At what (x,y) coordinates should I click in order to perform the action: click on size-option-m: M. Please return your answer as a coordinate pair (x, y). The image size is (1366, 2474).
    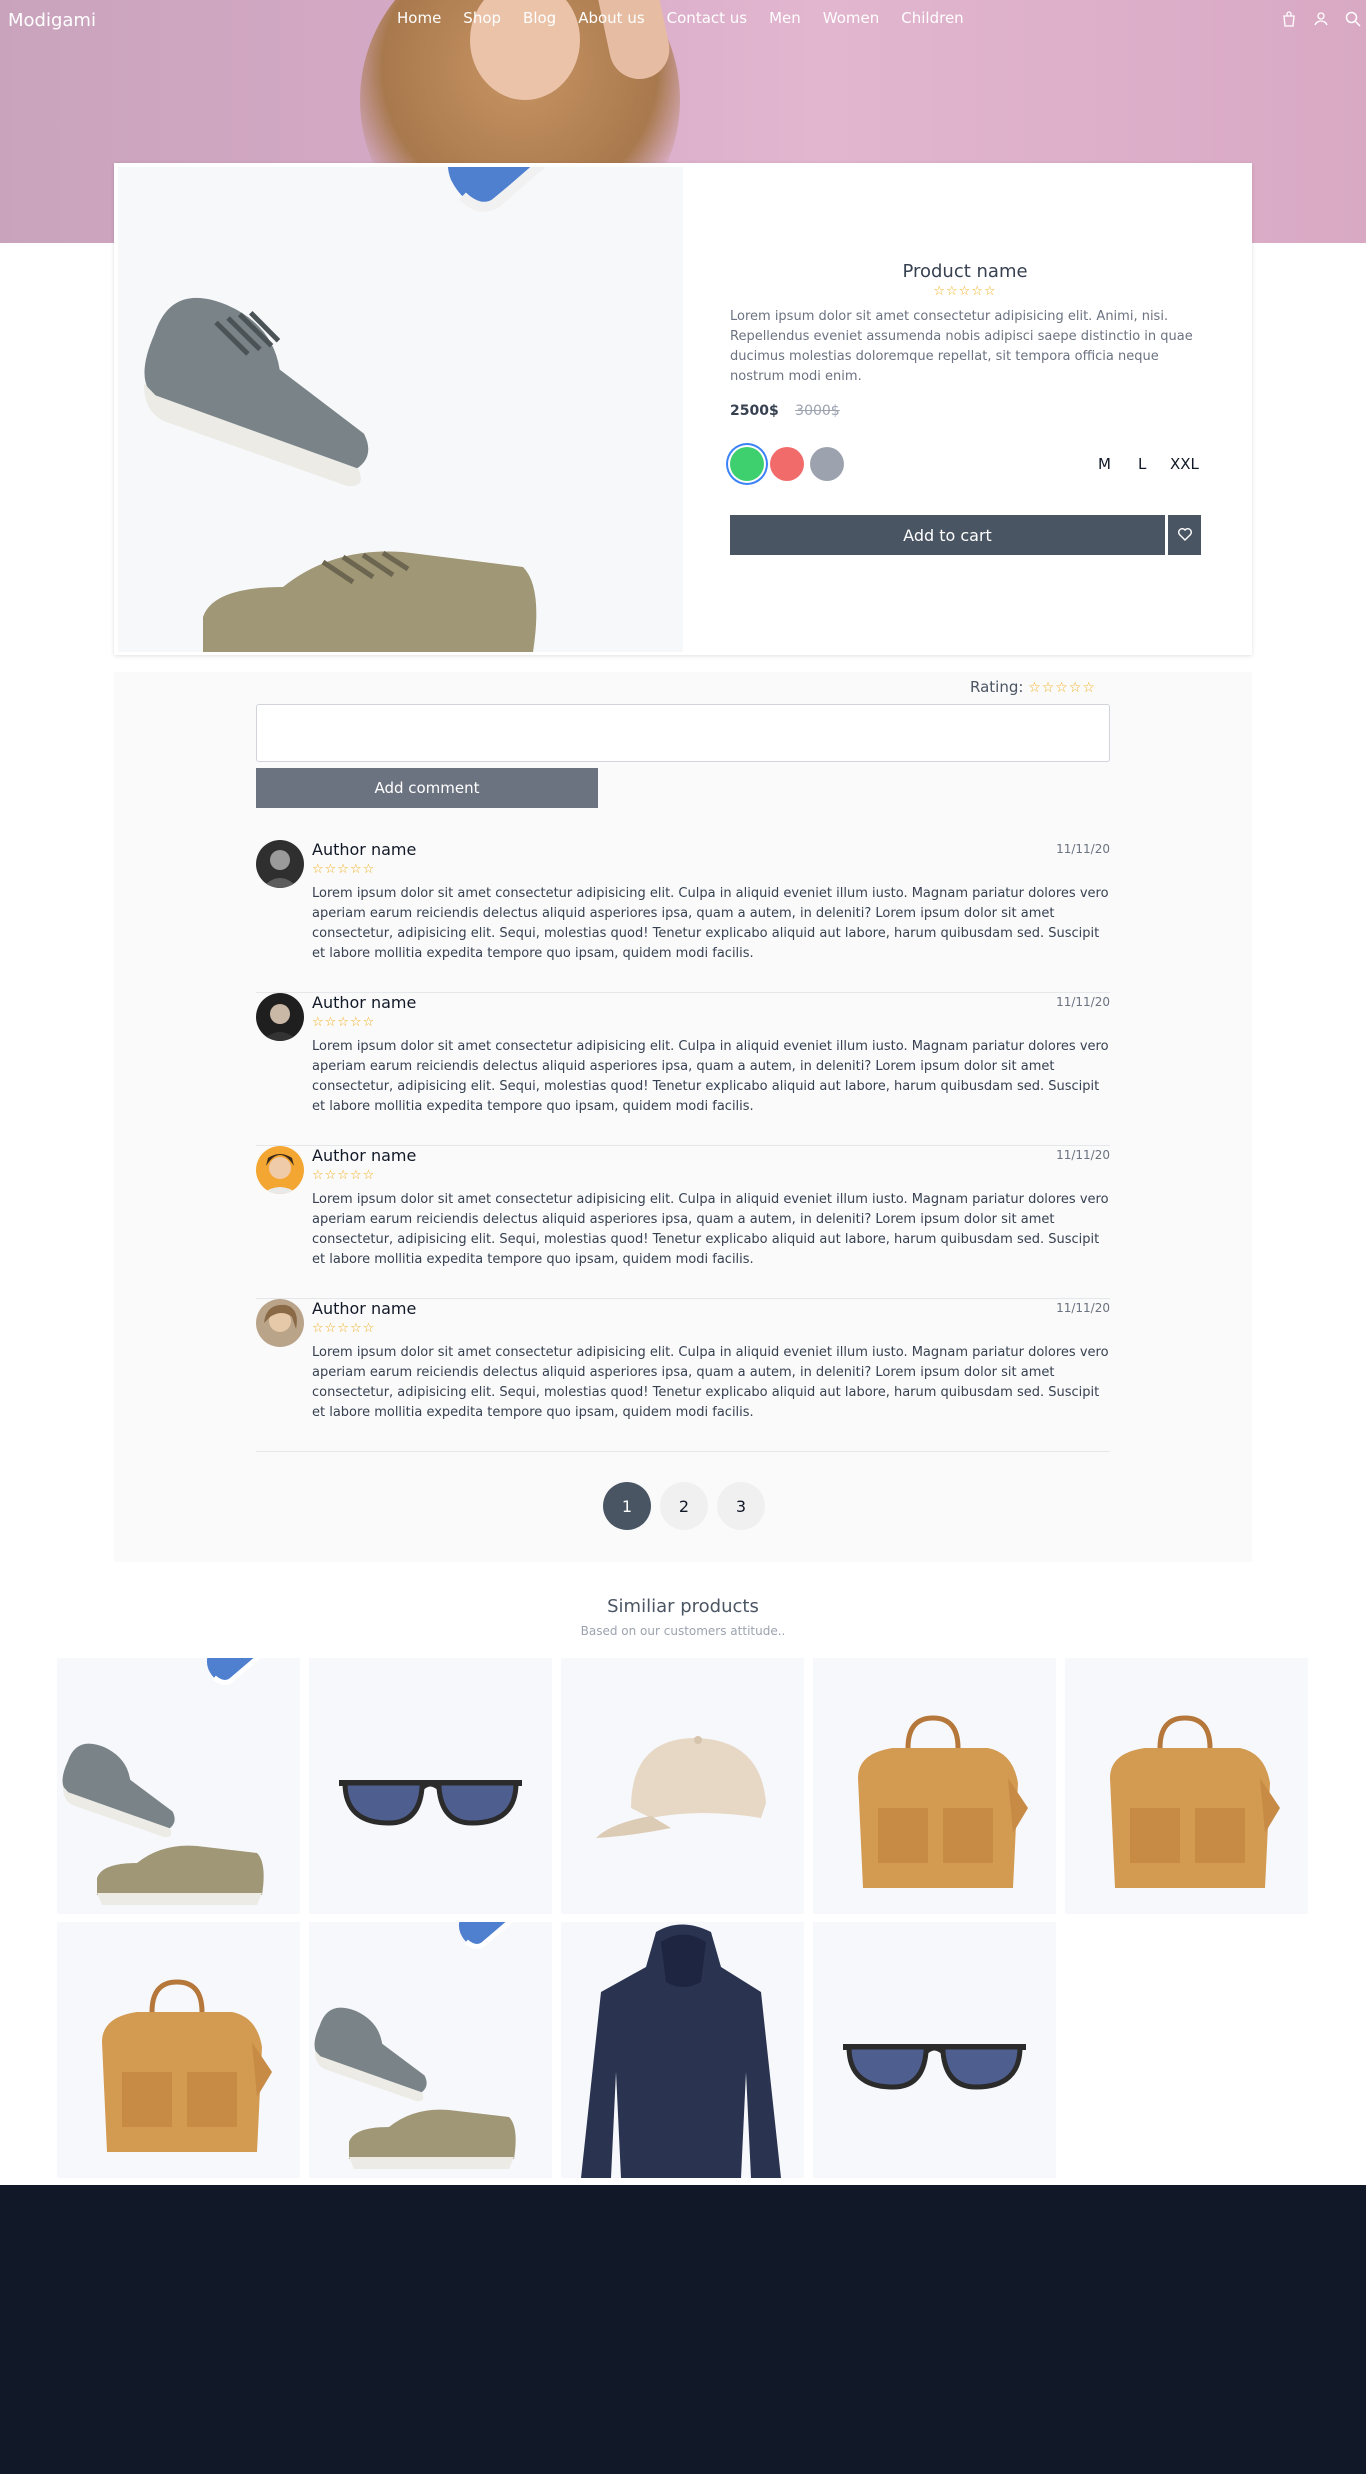
    Looking at the image, I should click on (1104, 464).